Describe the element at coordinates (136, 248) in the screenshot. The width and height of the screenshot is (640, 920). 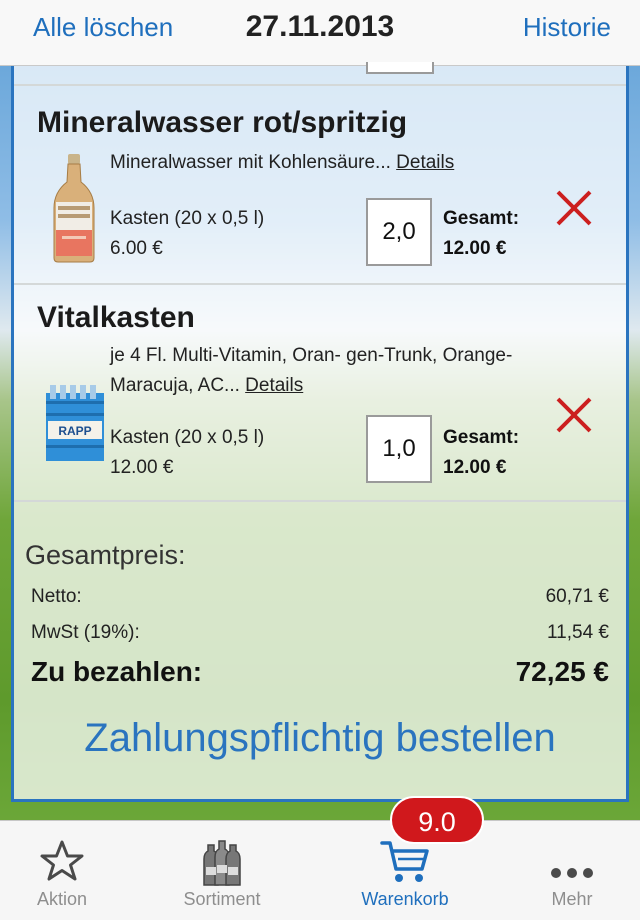
I see `item-price: 6.00 €` at that location.